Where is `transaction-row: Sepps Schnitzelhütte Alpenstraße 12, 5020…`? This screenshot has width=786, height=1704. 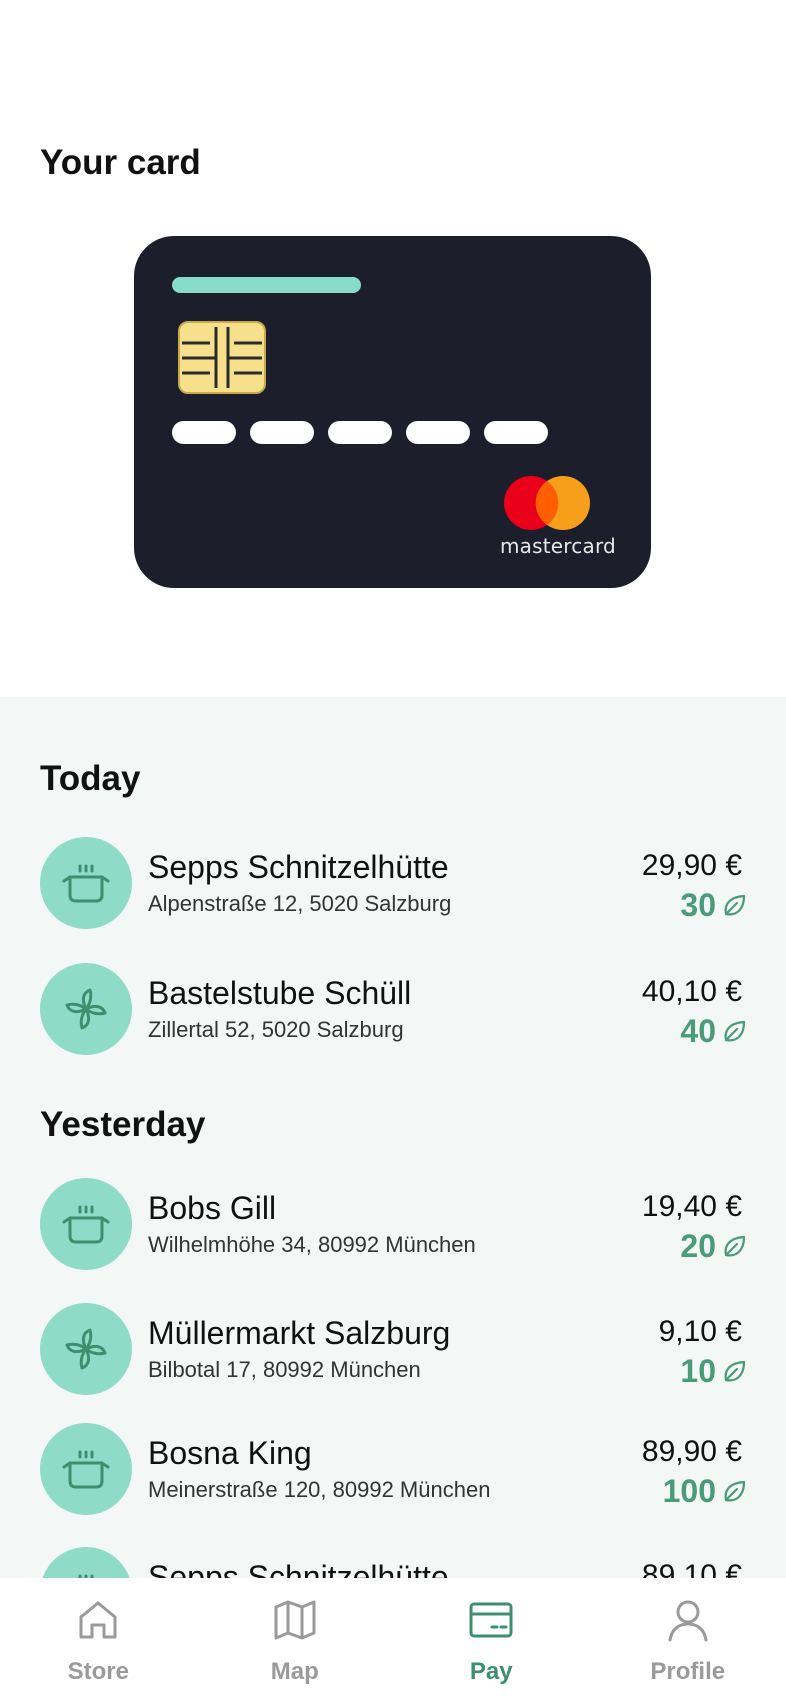 transaction-row: Sepps Schnitzelhütte Alpenstraße 12, 5020… is located at coordinates (393, 884).